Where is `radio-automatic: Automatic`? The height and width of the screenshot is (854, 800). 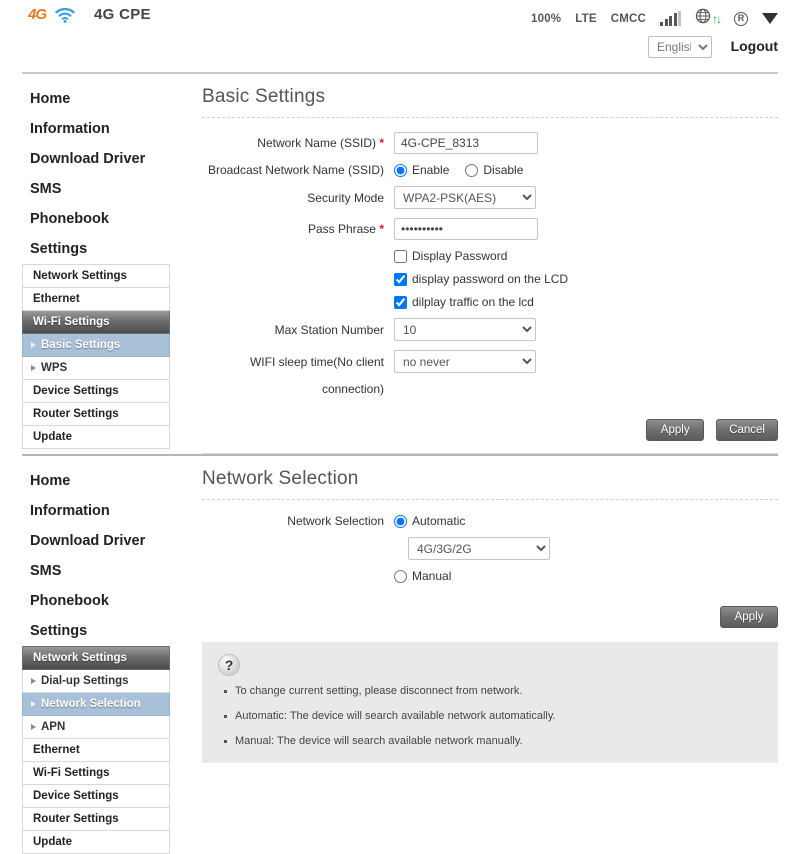
radio-automatic: Automatic is located at coordinates (429, 521).